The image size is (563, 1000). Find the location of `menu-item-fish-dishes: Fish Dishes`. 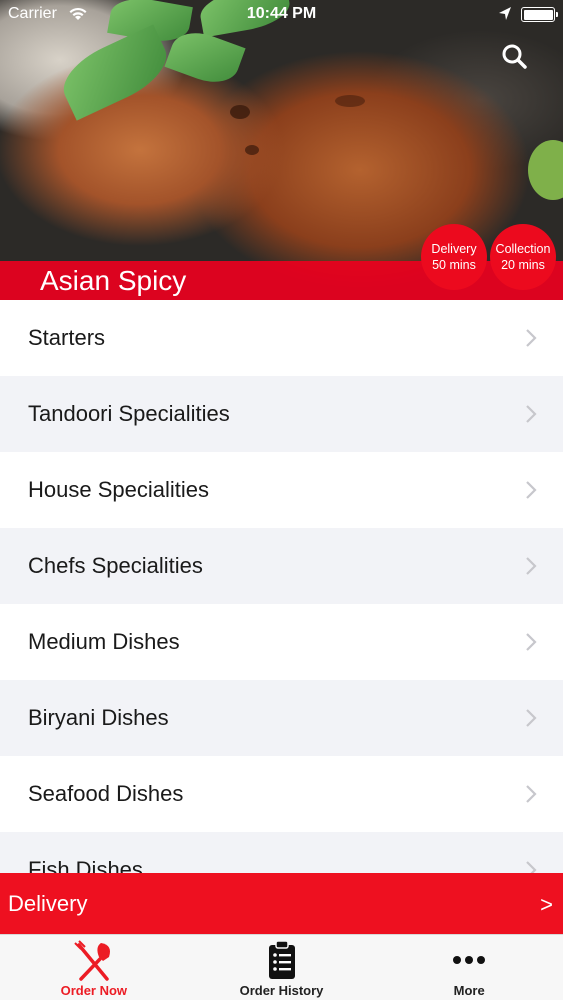

menu-item-fish-dishes: Fish Dishes is located at coordinates (281, 852).